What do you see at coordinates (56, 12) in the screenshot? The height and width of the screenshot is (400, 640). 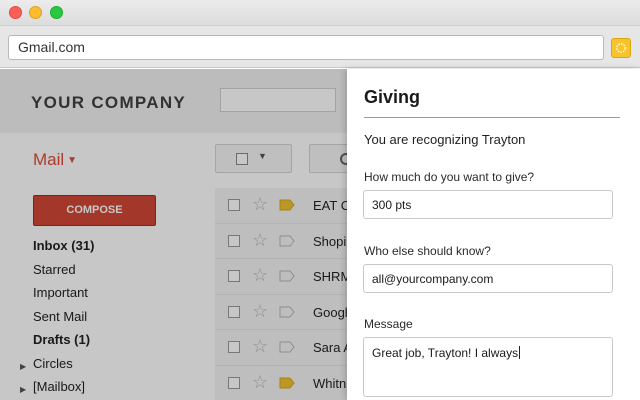 I see `maximize-window-button` at bounding box center [56, 12].